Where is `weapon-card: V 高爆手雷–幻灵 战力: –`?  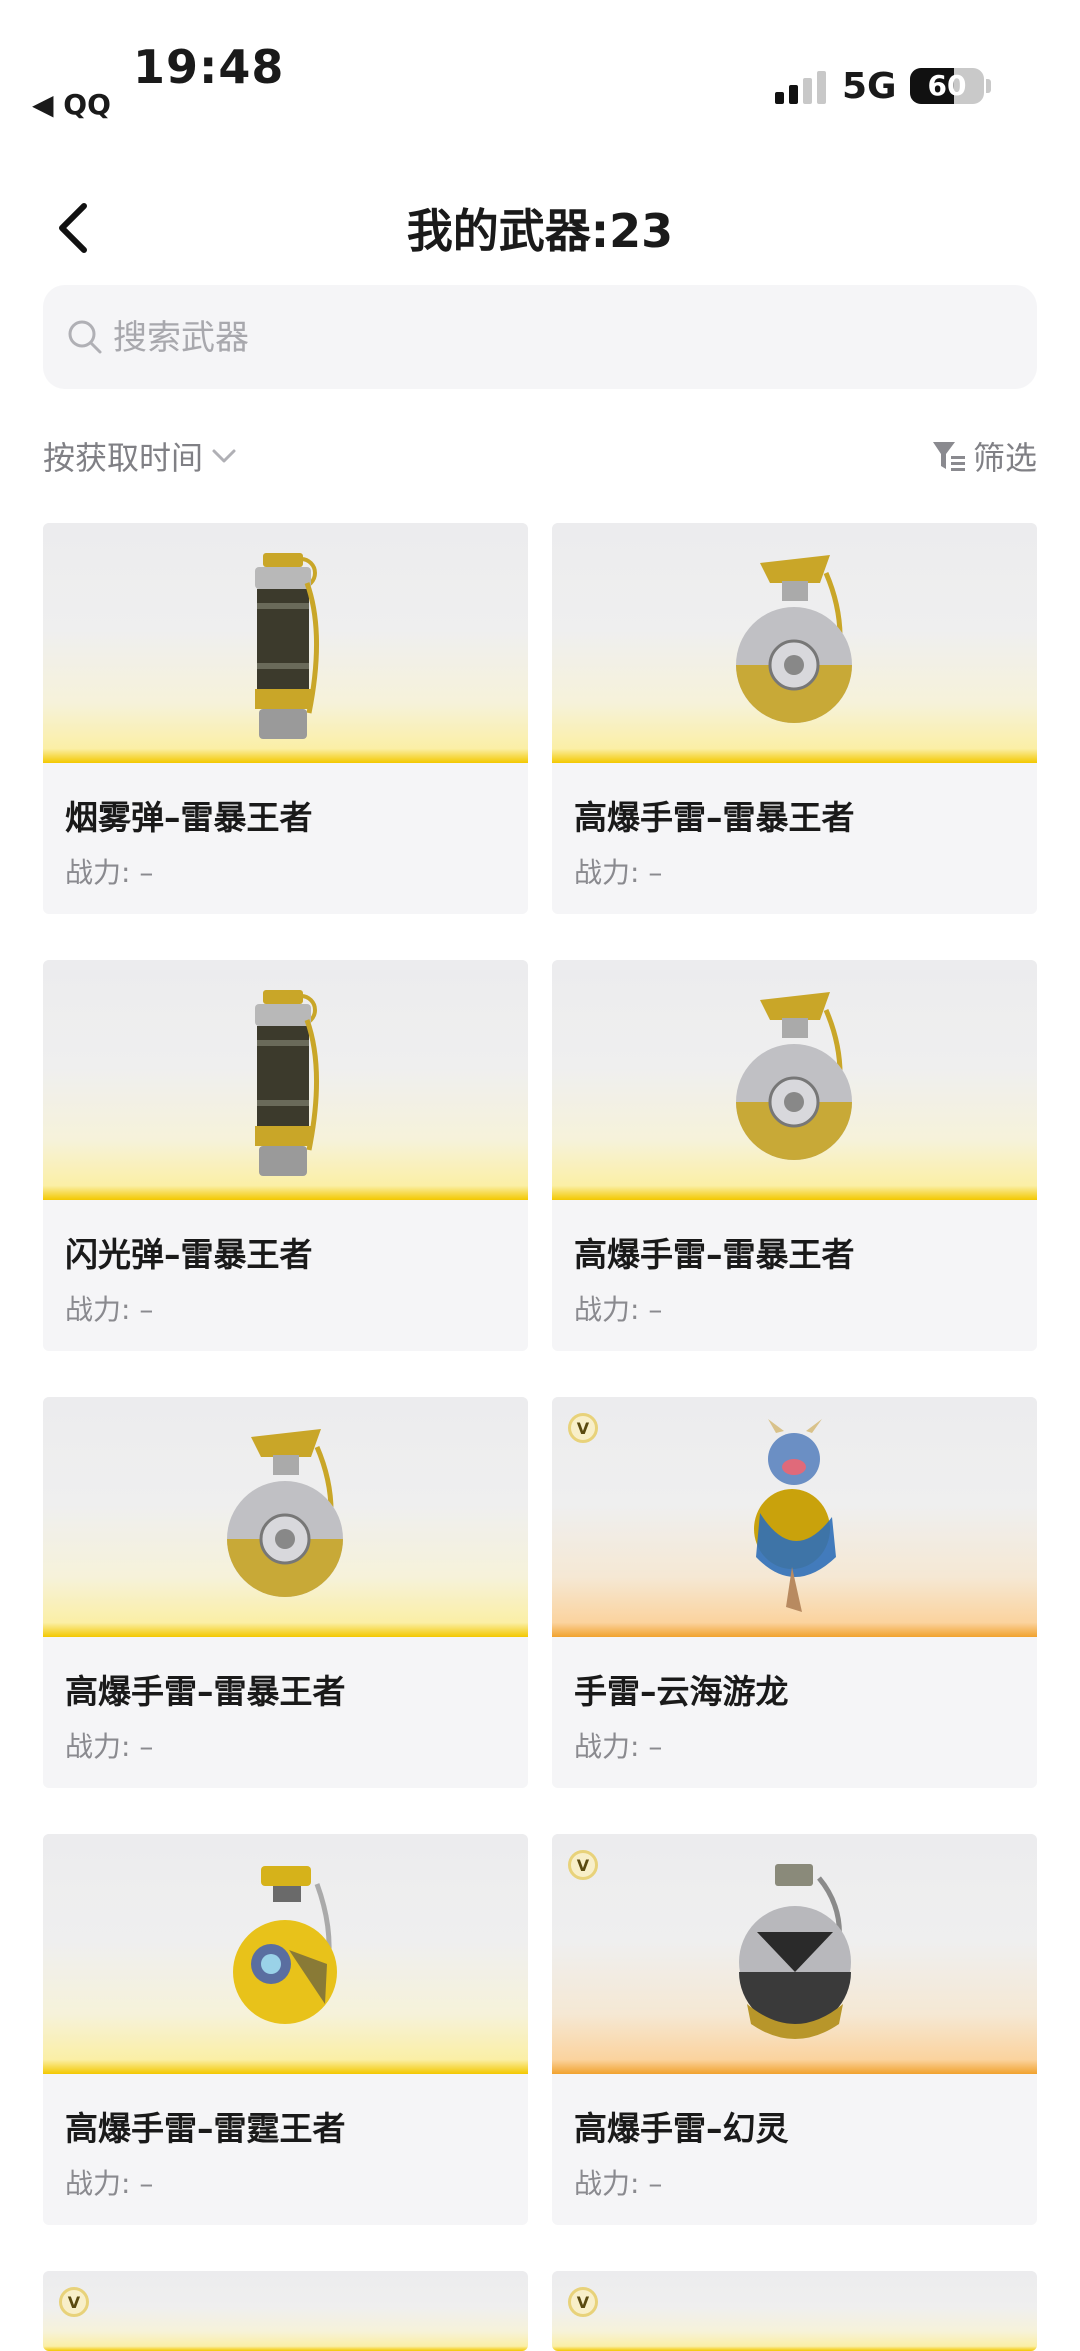
weapon-card: V 高爆手雷–幻灵 战力: – is located at coordinates (794, 2029).